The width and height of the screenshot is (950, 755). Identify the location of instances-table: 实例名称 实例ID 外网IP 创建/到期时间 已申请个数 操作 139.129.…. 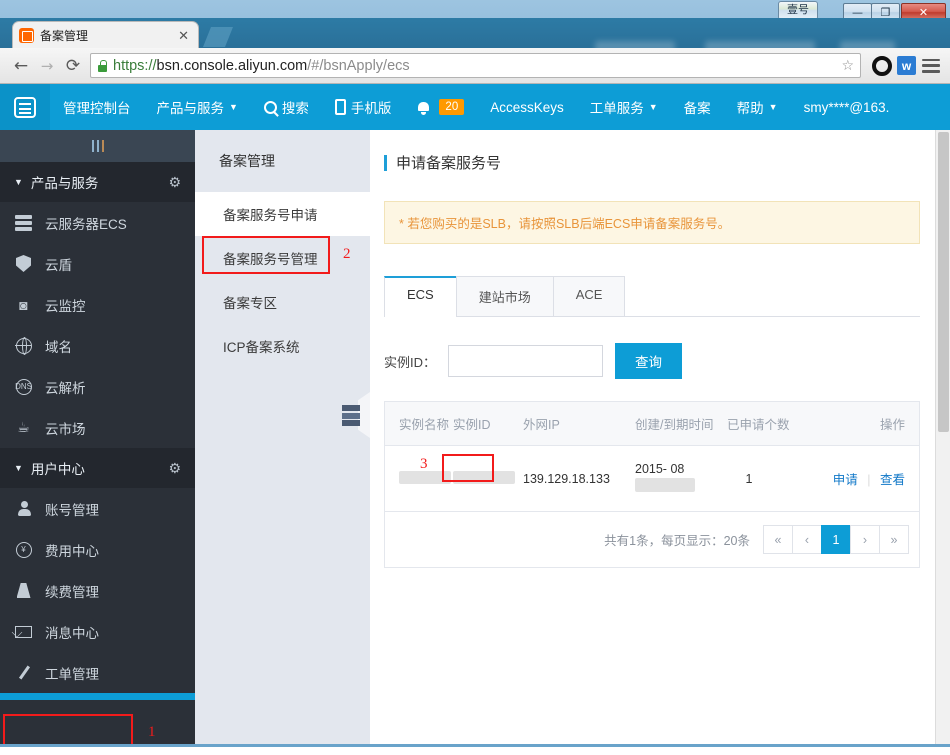
(652, 456).